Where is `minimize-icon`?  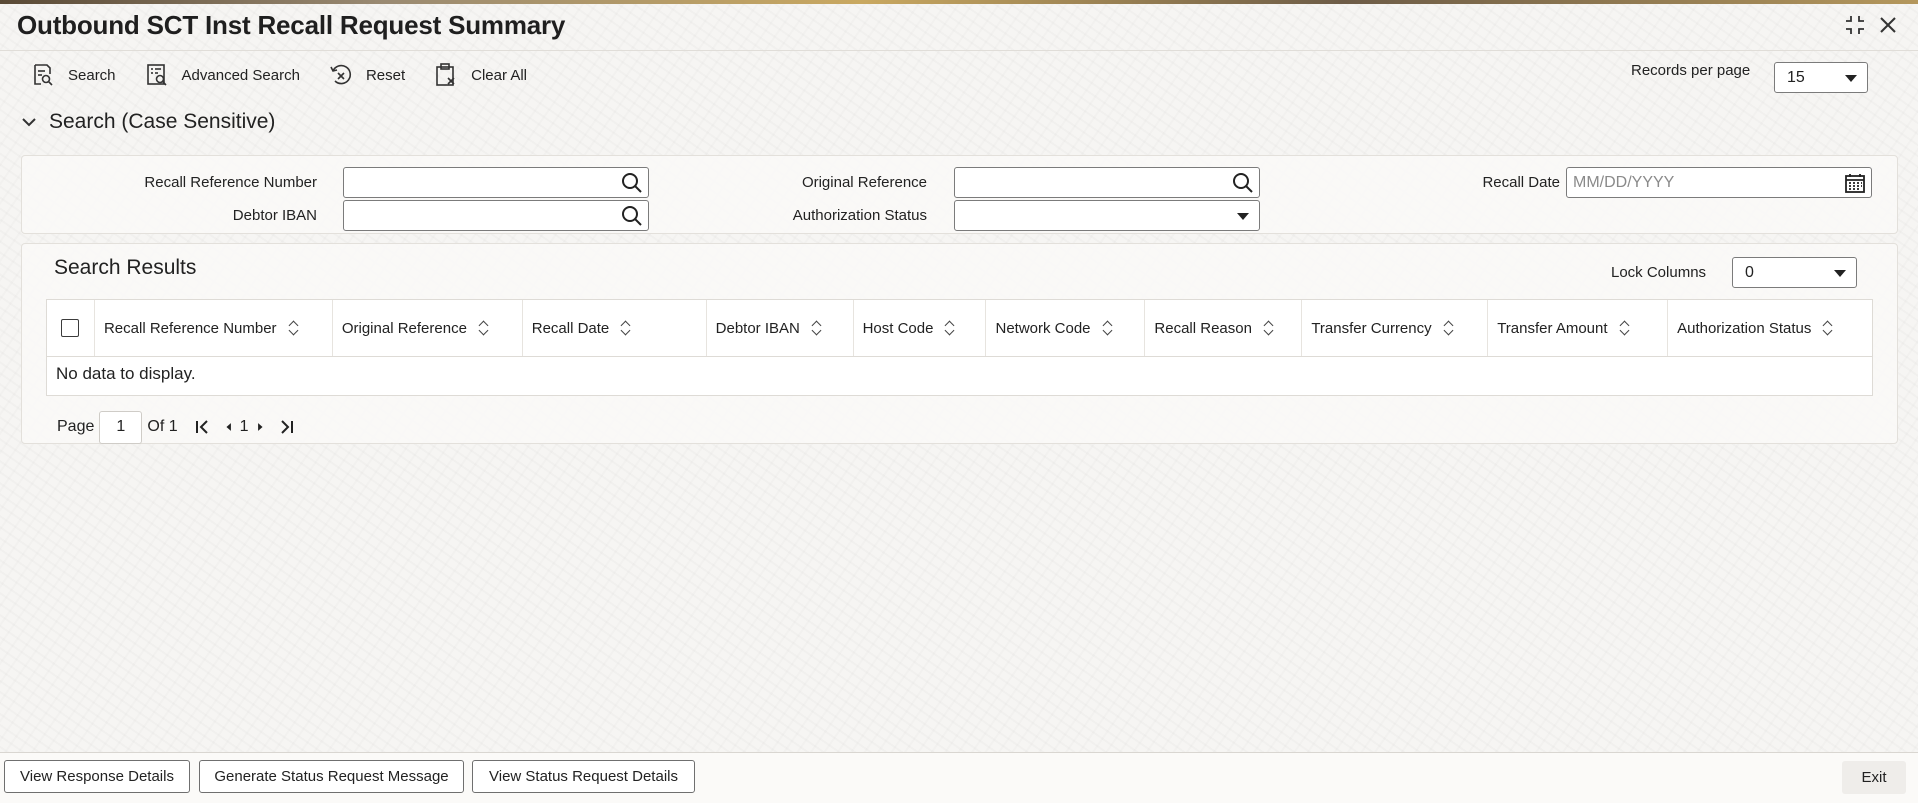 minimize-icon is located at coordinates (1855, 25).